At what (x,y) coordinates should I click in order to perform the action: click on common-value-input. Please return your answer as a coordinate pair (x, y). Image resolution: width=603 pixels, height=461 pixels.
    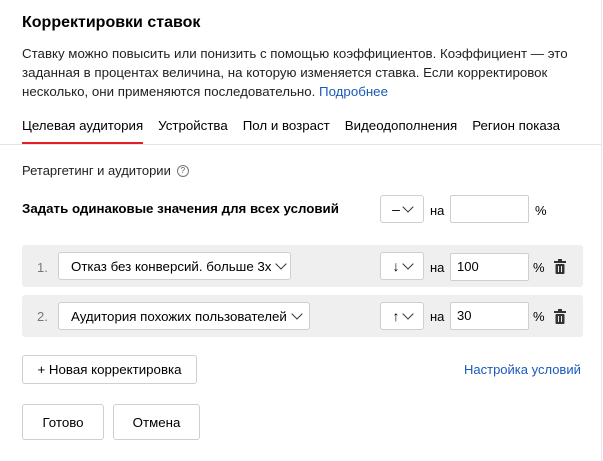
    Looking at the image, I should click on (489, 209).